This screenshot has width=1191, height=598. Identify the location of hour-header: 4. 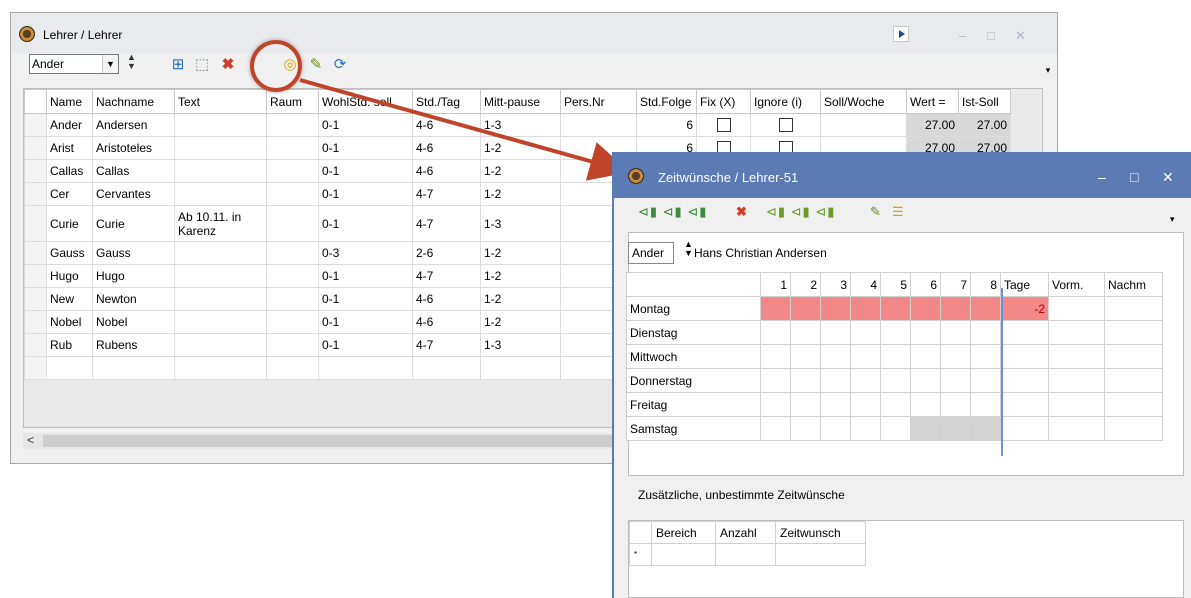
(865, 284).